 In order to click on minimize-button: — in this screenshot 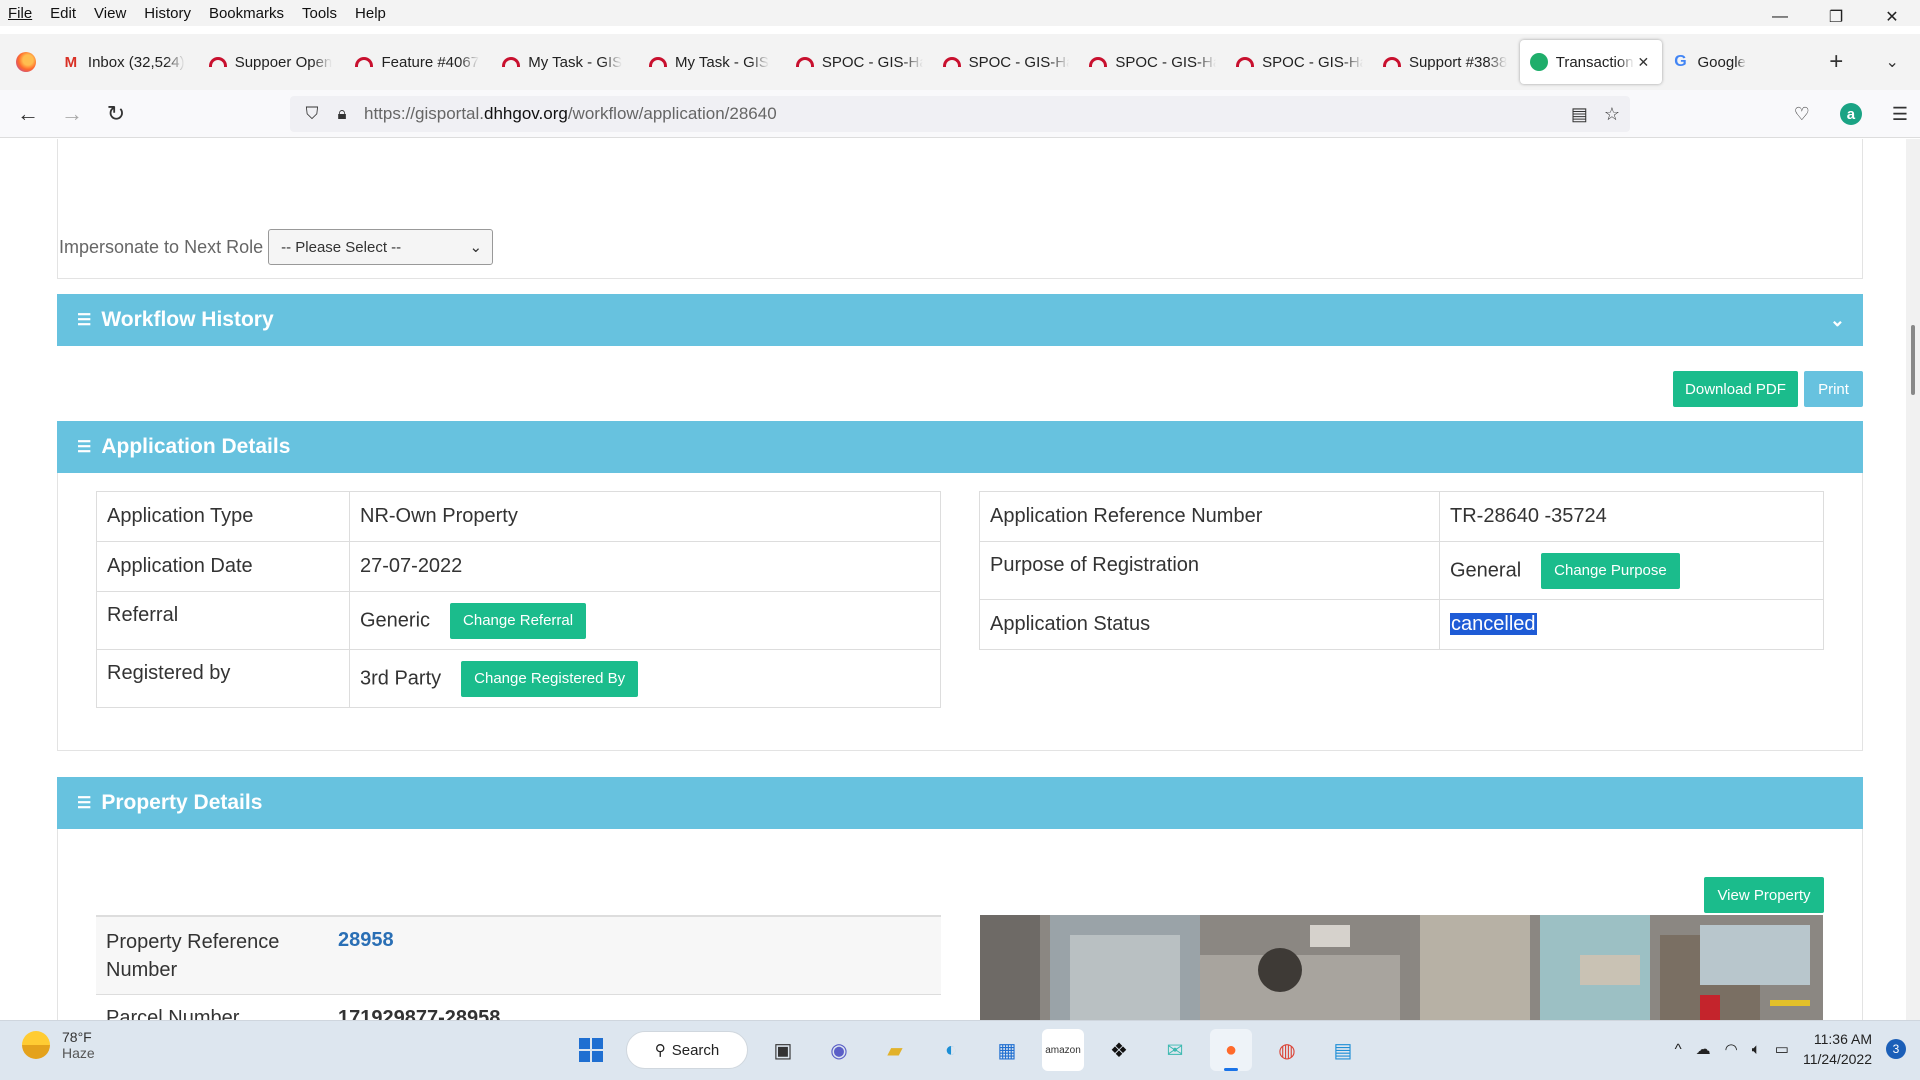, I will do `click(1780, 17)`.